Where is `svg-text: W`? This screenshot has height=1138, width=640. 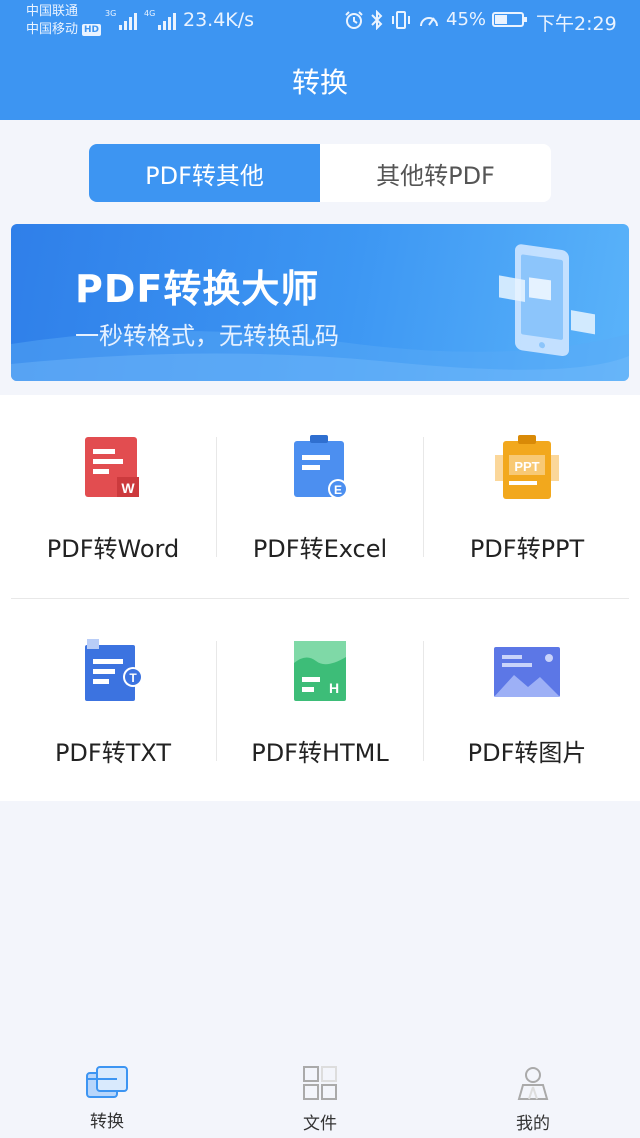
svg-text: W is located at coordinates (128, 488).